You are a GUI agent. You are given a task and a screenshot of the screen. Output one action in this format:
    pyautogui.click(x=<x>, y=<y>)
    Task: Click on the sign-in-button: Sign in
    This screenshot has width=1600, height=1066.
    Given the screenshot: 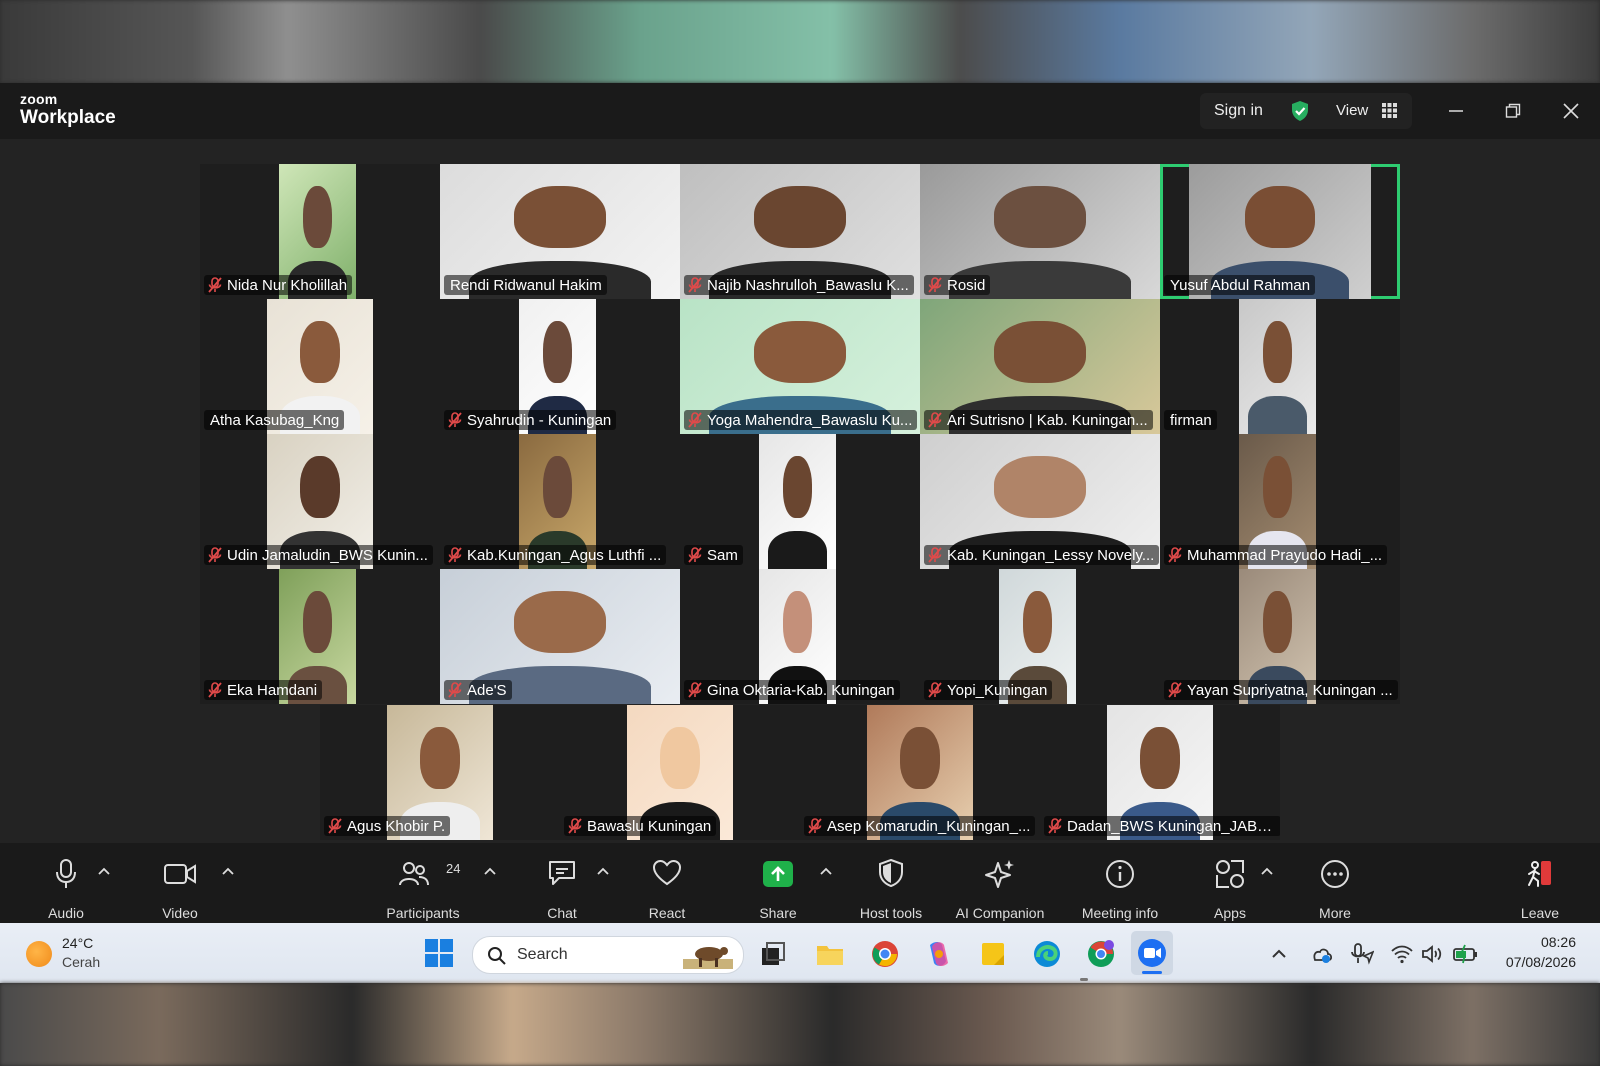 What is the action you would take?
    pyautogui.click(x=1238, y=111)
    